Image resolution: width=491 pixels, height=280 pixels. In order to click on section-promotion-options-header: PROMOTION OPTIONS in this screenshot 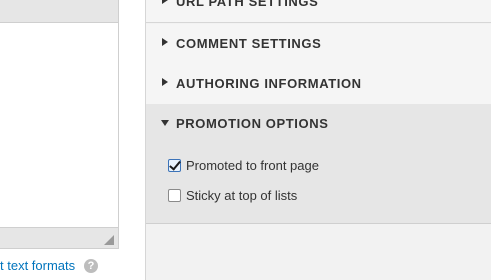, I will do `click(318, 124)`.